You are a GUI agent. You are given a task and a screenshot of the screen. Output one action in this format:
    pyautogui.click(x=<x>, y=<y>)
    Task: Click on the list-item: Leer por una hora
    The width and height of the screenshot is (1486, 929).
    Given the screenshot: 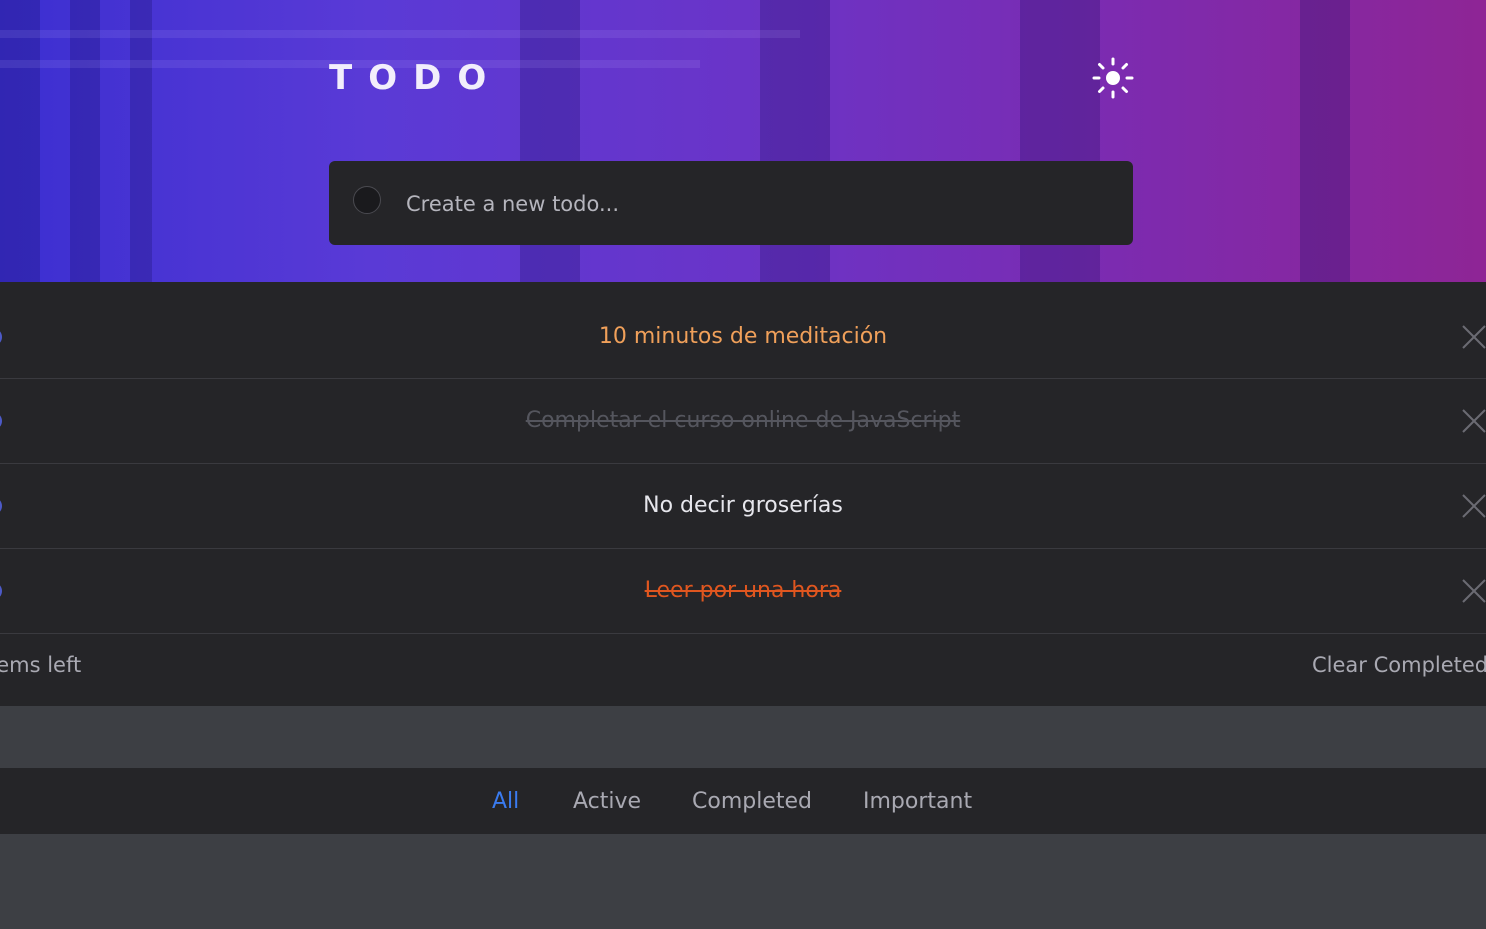 What is the action you would take?
    pyautogui.click(x=743, y=591)
    